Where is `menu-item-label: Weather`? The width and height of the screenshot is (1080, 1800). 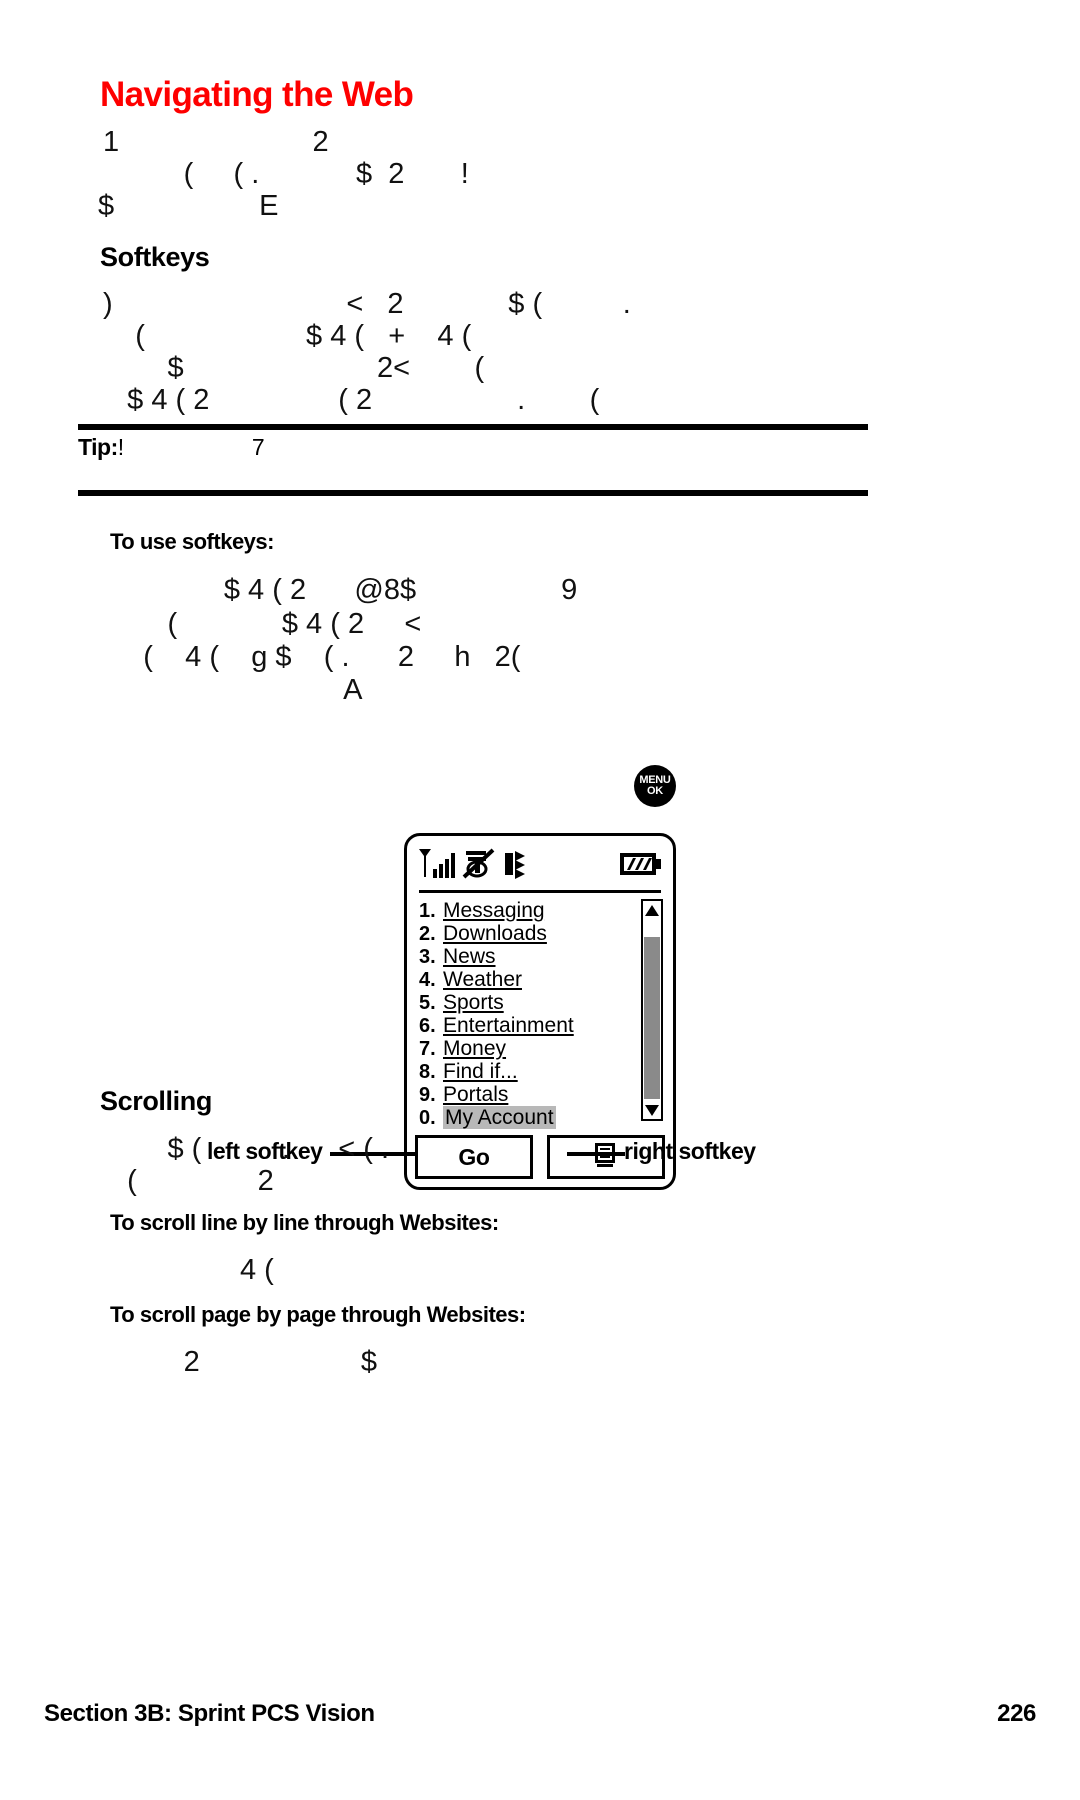
menu-item-label: Weather is located at coordinates (482, 979).